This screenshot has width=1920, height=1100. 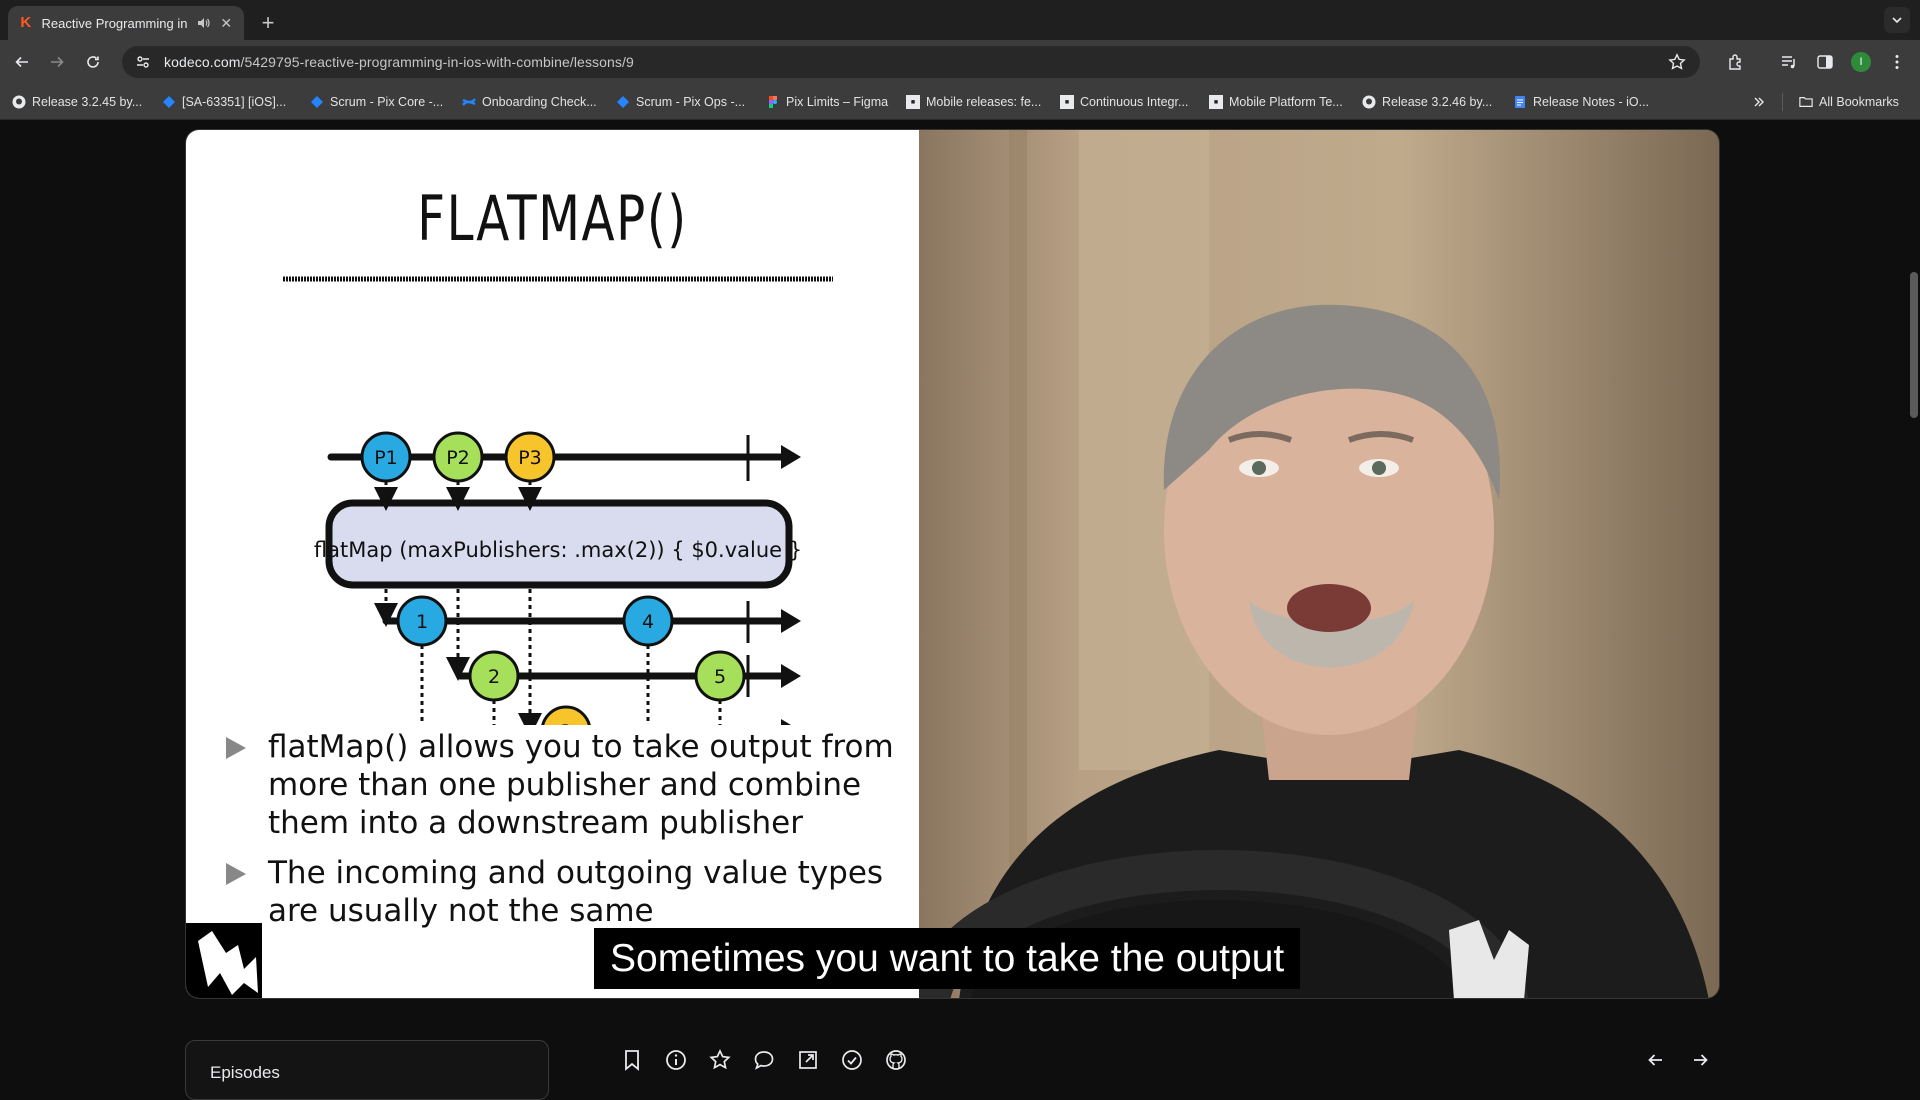 I want to click on speaker-icon, so click(x=203, y=23).